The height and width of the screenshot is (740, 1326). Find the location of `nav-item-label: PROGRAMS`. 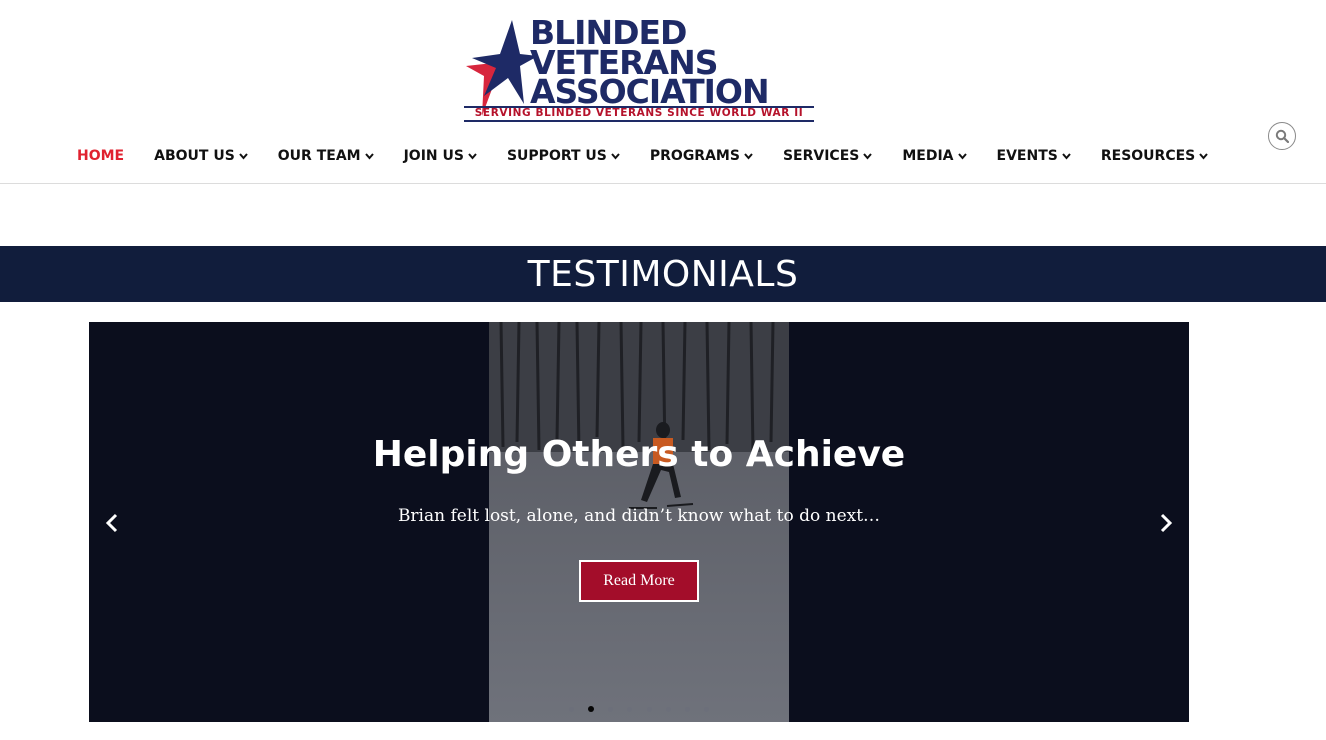

nav-item-label: PROGRAMS is located at coordinates (694, 156).